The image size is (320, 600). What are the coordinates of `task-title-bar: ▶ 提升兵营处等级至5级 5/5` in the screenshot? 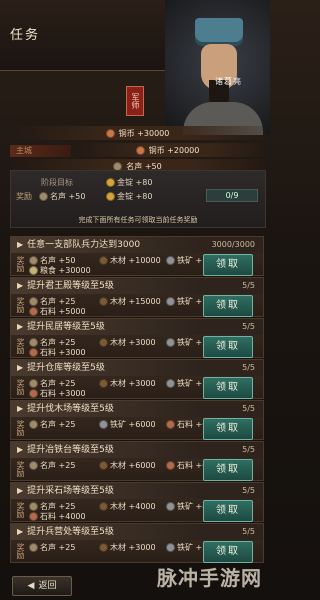 It's located at (137, 532).